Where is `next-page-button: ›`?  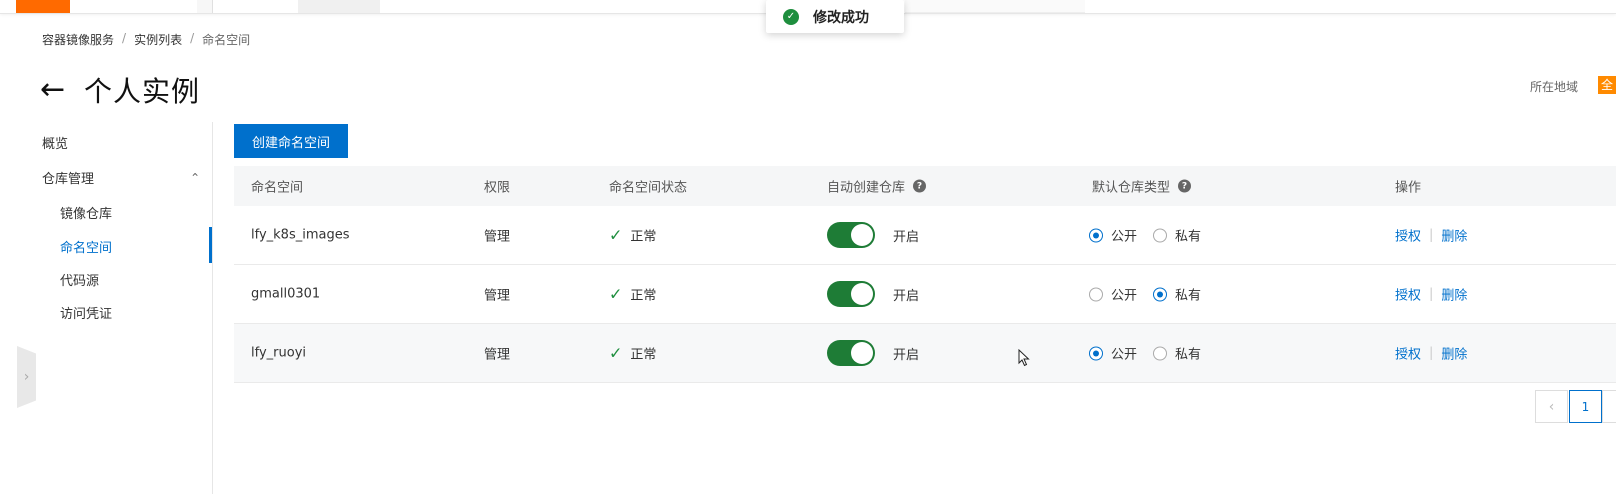
next-page-button: › is located at coordinates (1609, 406).